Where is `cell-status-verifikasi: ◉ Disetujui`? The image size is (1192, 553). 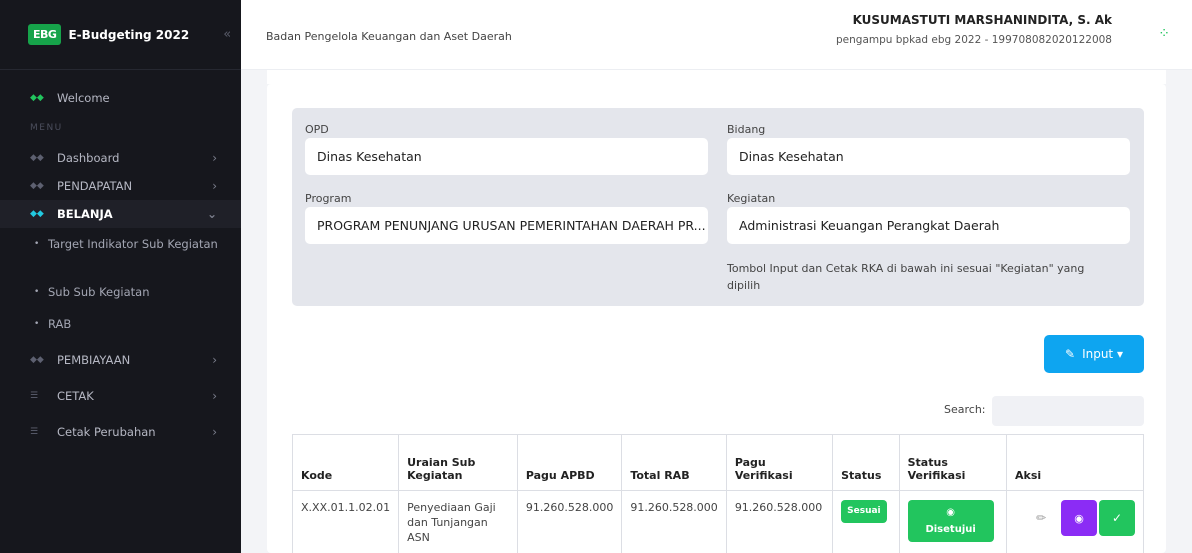
cell-status-verifikasi: ◉ Disetujui is located at coordinates (953, 521).